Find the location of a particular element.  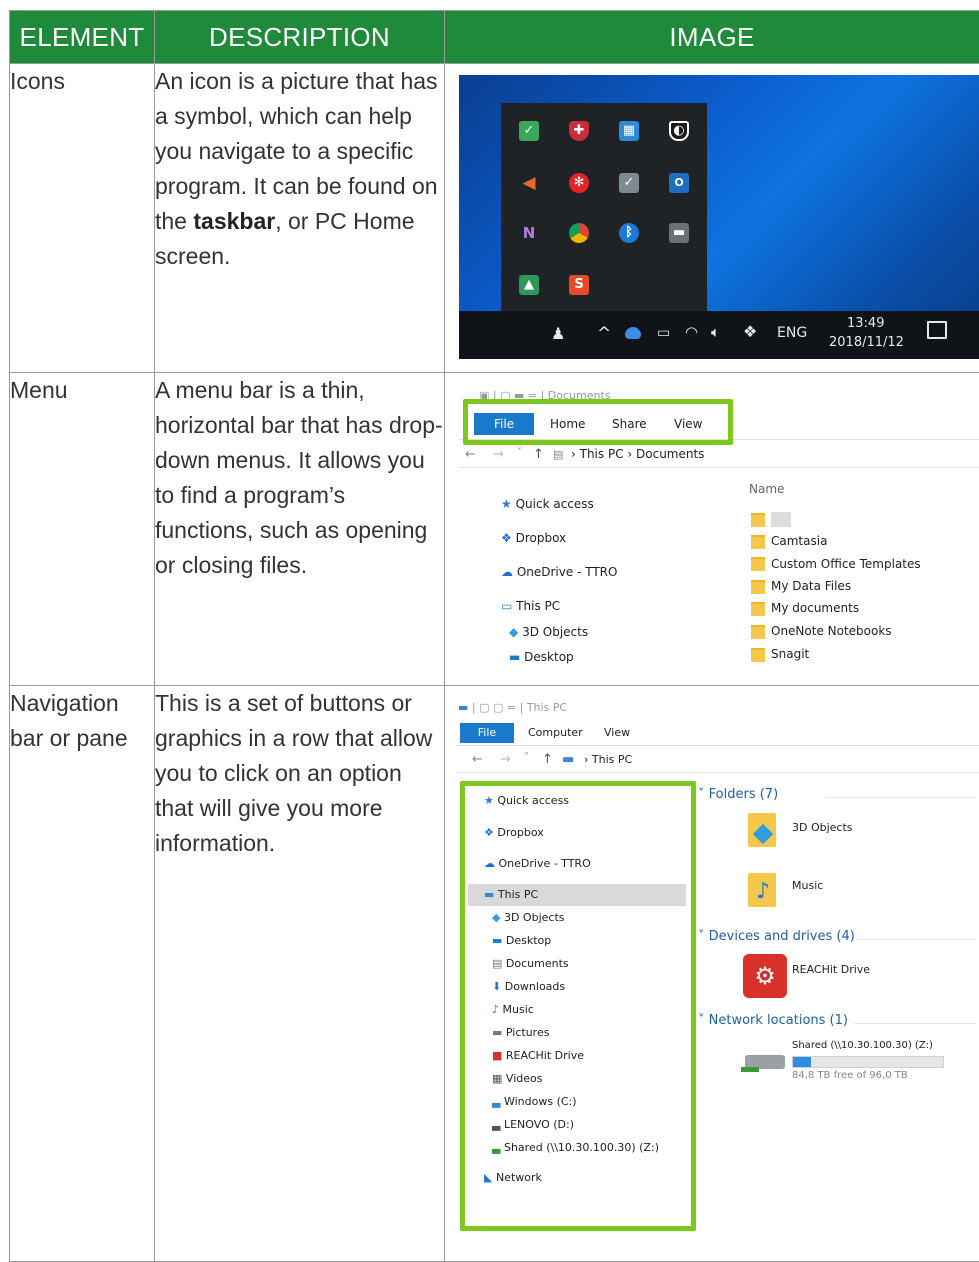

menu-highlight-box is located at coordinates (598, 422).